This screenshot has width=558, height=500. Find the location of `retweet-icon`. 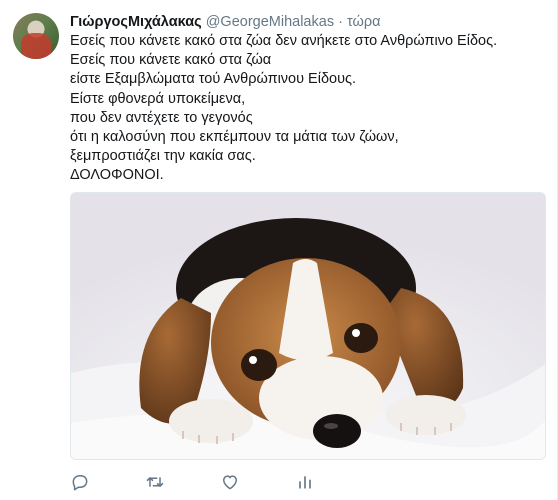

retweet-icon is located at coordinates (156, 483).